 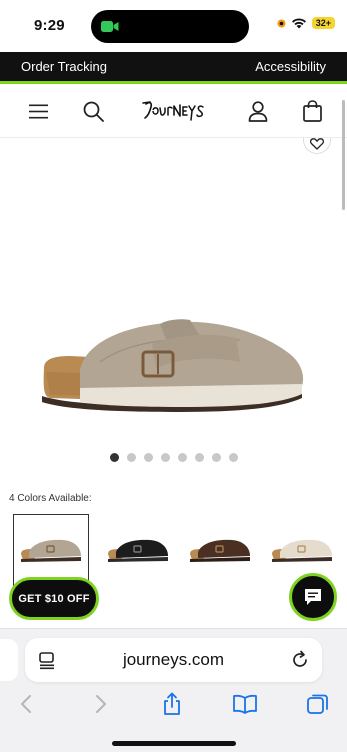 What do you see at coordinates (50, 498) in the screenshot?
I see `colors-available-label: 4 Colors Available:` at bounding box center [50, 498].